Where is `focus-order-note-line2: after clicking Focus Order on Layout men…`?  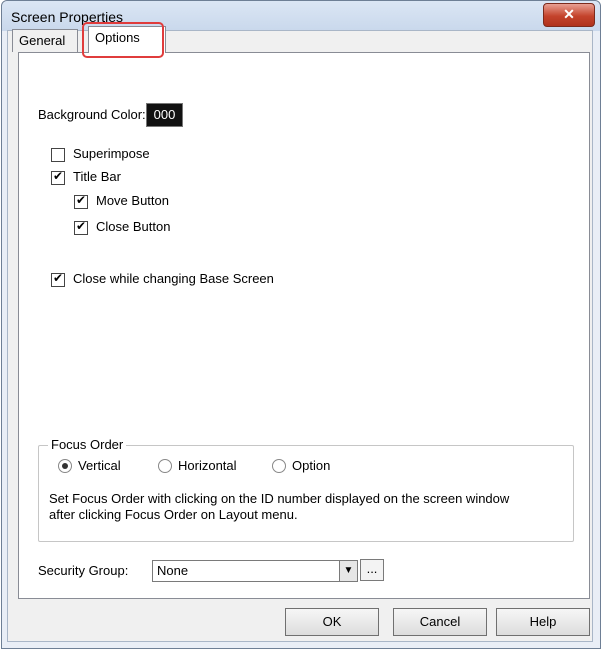
focus-order-note-line2: after clicking Focus Order on Layout men… is located at coordinates (173, 514).